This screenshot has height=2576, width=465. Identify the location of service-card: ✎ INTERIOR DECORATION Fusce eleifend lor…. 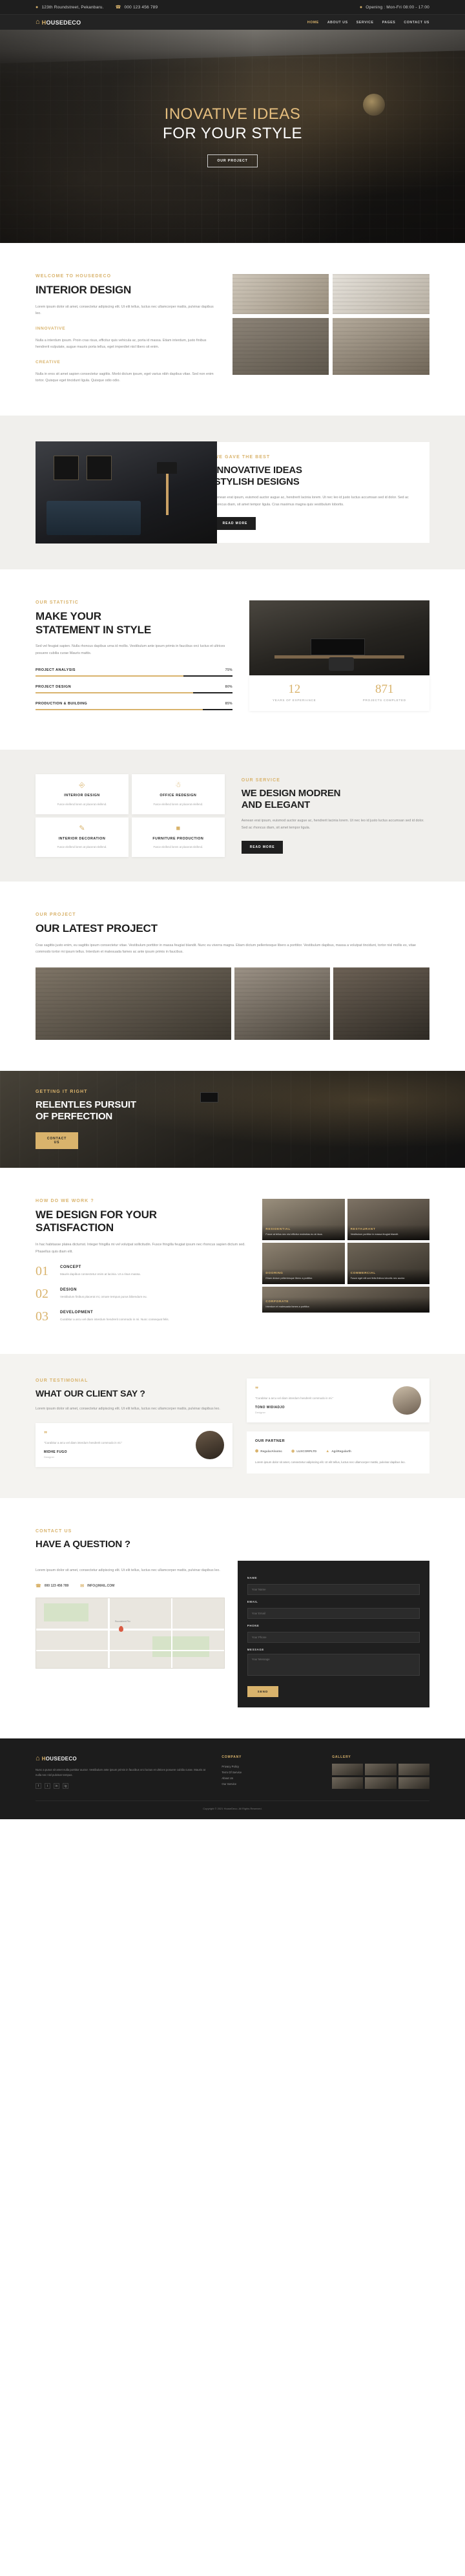
(82, 837).